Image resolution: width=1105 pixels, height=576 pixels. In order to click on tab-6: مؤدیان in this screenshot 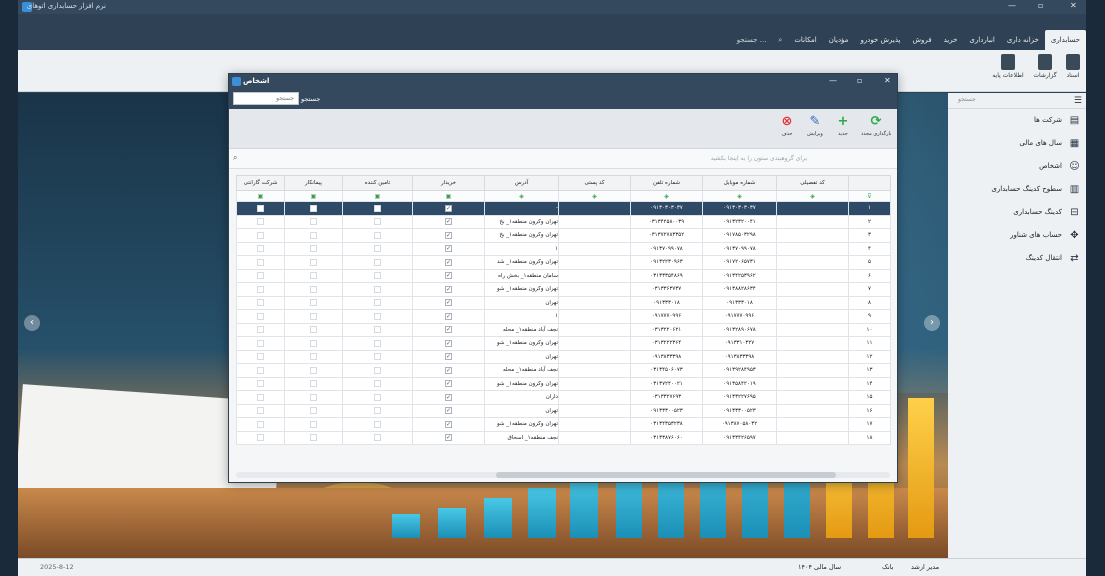, I will do `click(839, 40)`.